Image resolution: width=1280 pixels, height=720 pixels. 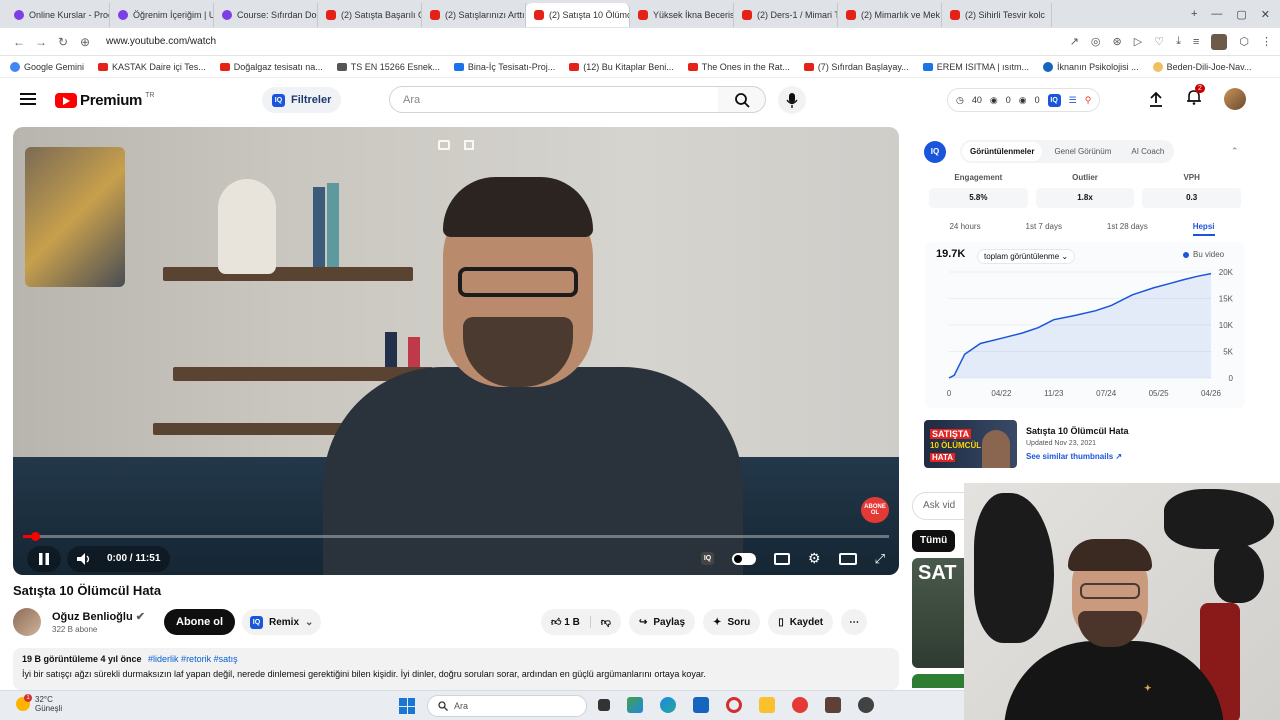 What do you see at coordinates (734, 705) in the screenshot?
I see `opera-icon` at bounding box center [734, 705].